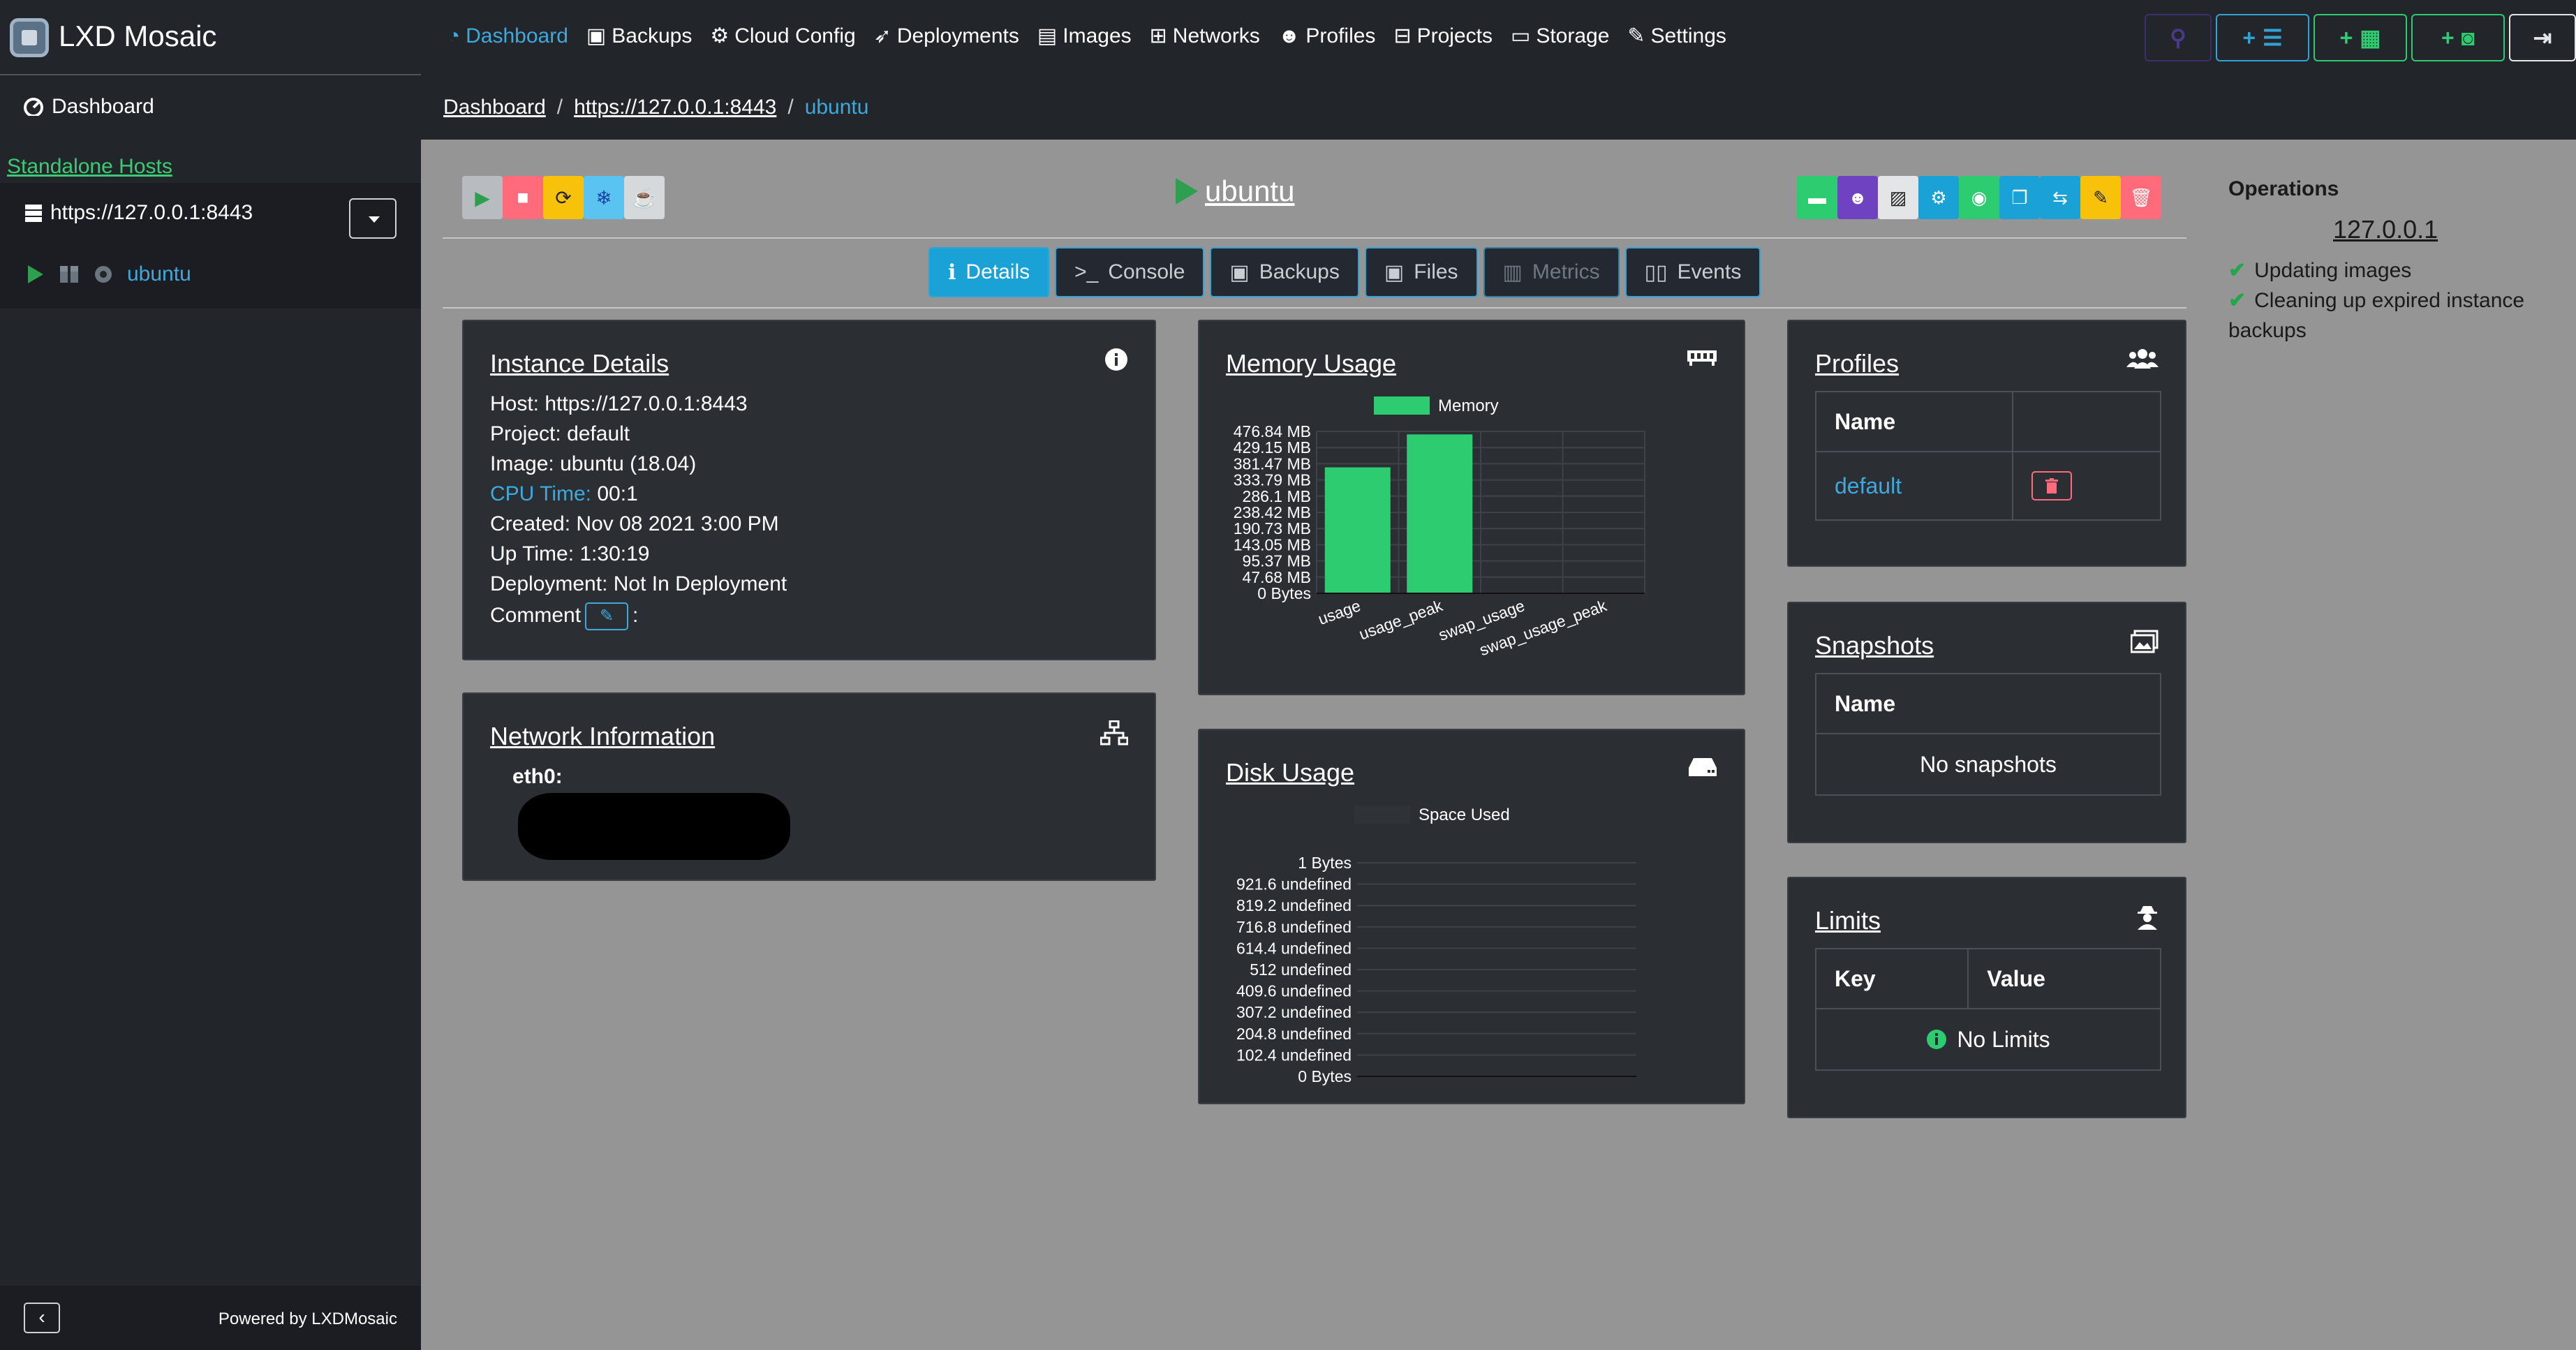  What do you see at coordinates (989, 272) in the screenshot?
I see `tab-details: ℹ Details` at bounding box center [989, 272].